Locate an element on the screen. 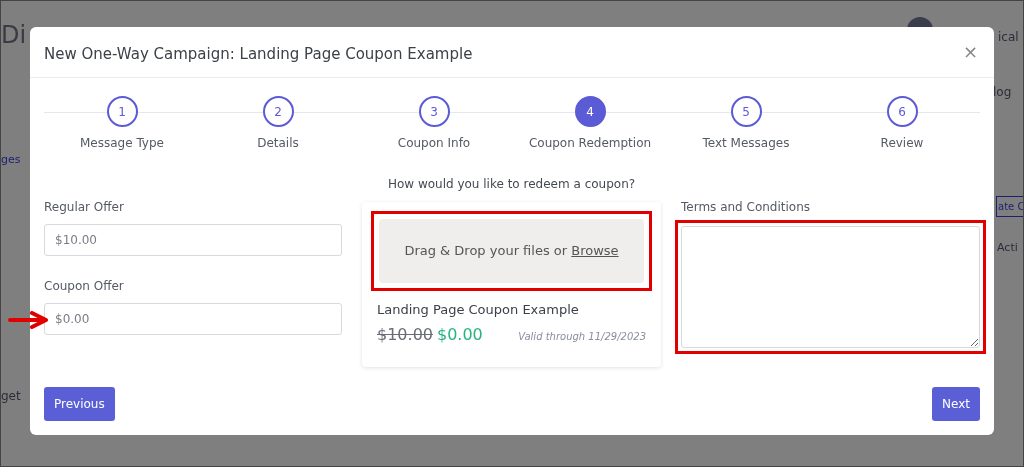 The width and height of the screenshot is (1024, 467). page-heading: Di is located at coordinates (14, 35).